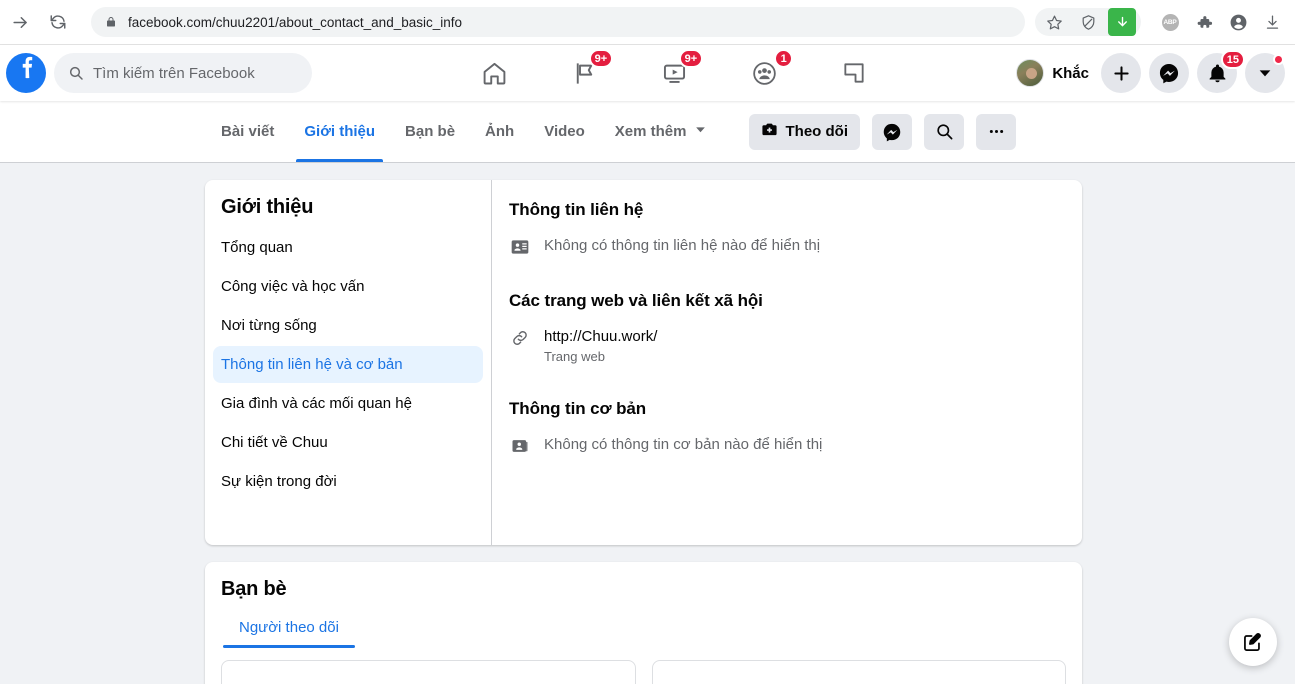  Describe the element at coordinates (643, 666) in the screenshot. I see `friends-grid` at that location.